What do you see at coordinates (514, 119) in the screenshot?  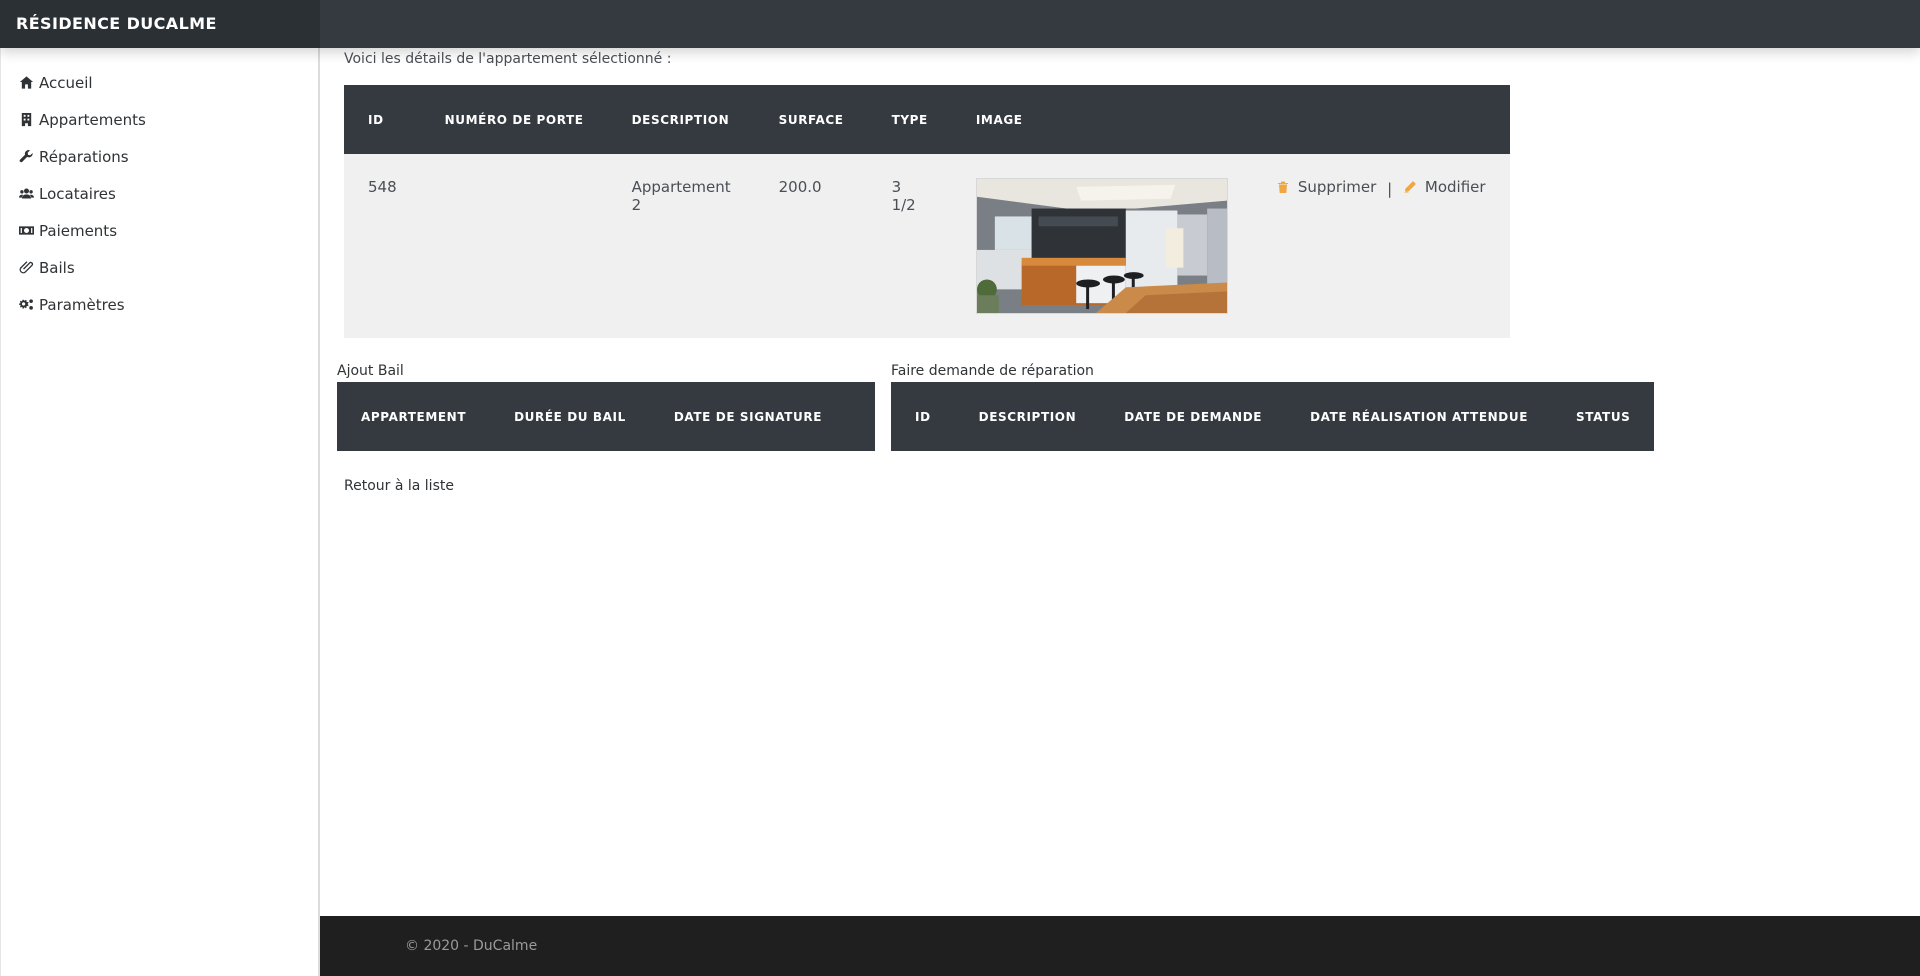 I see `column-header-door-number: NUMÉRO DE PORTE` at bounding box center [514, 119].